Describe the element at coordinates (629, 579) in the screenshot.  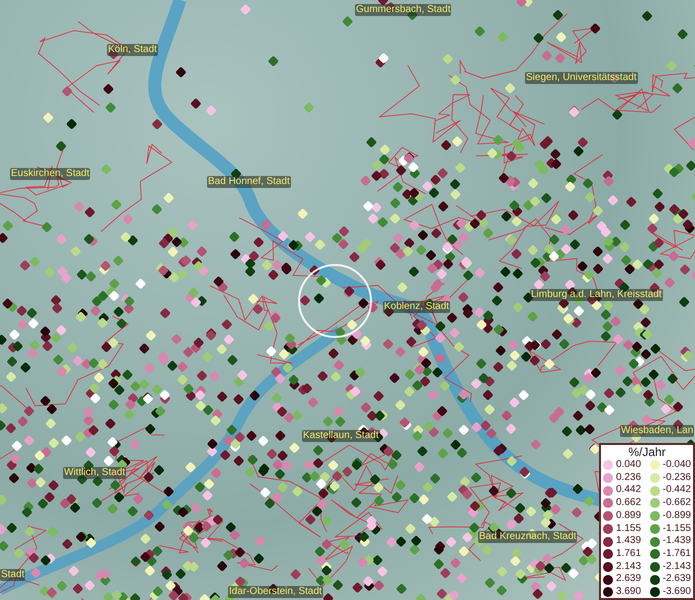
I see `legend-value: 2.639` at that location.